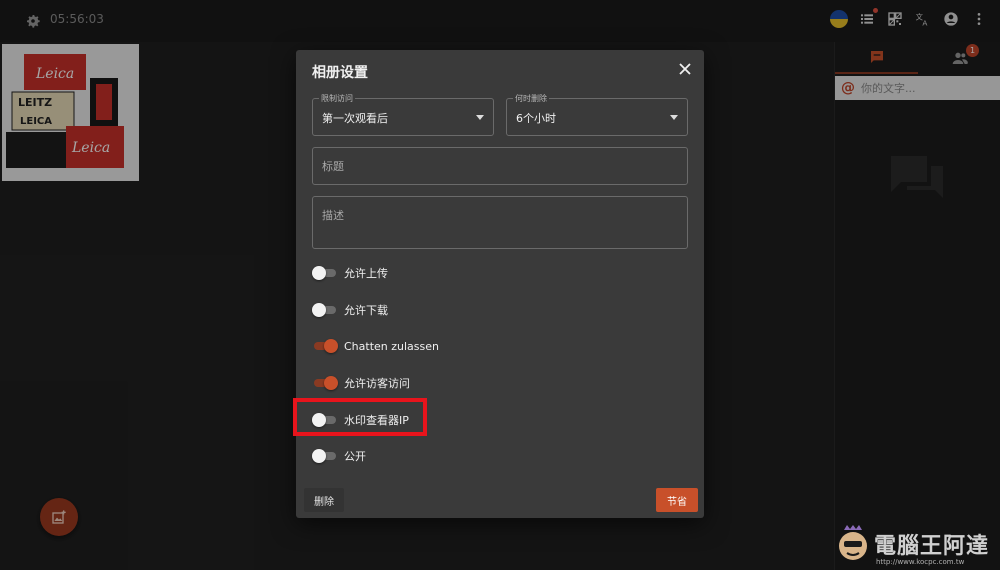  I want to click on toggle-row-allow-upload: 允许上传, so click(350, 273).